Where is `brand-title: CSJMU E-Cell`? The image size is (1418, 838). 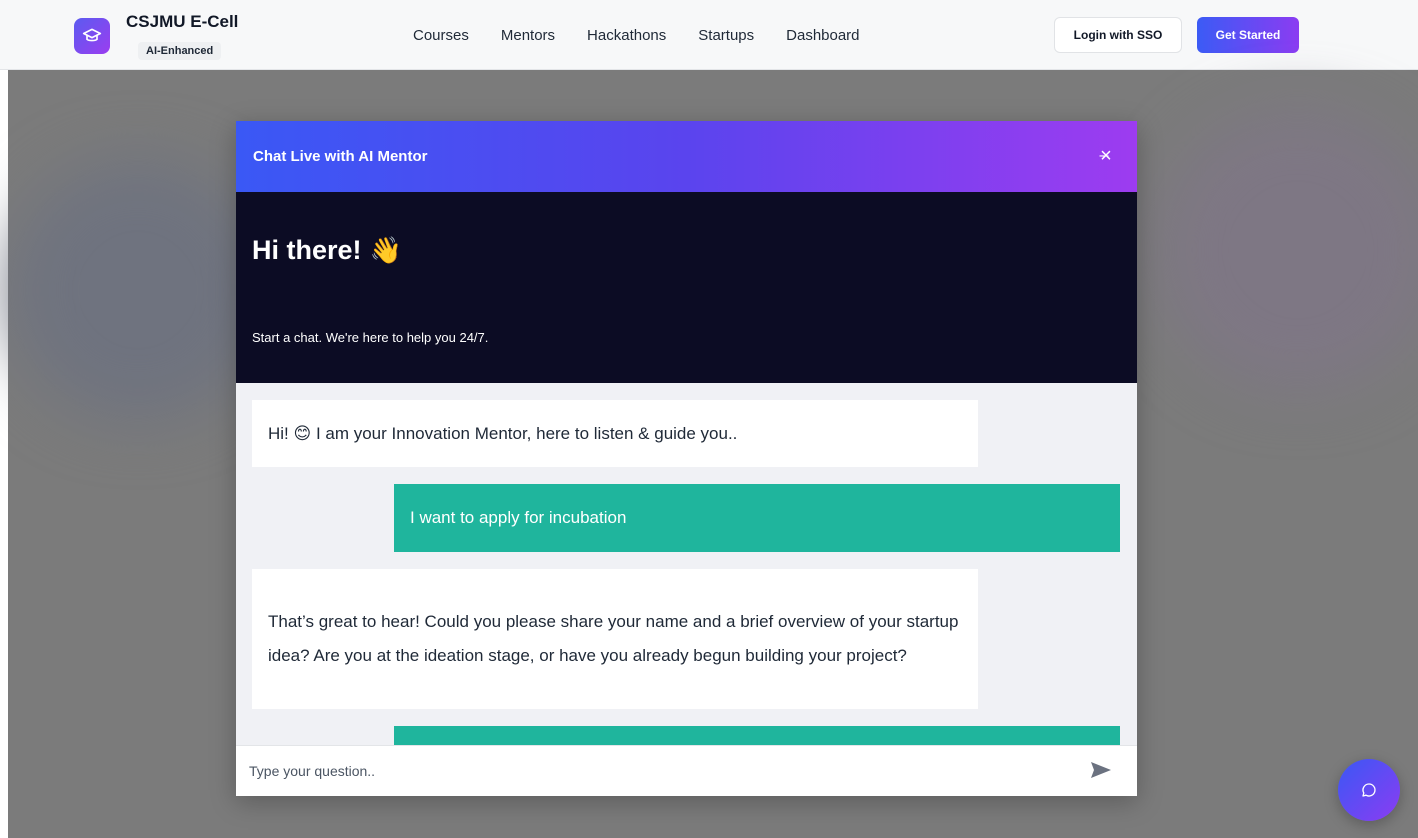
brand-title: CSJMU E-Cell is located at coordinates (182, 22).